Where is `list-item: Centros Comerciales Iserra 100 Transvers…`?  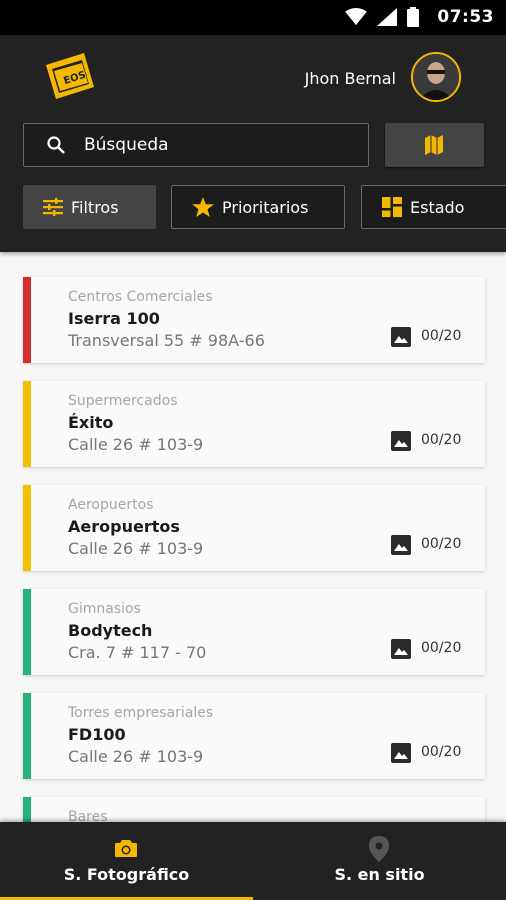
list-item: Centros Comerciales Iserra 100 Transvers… is located at coordinates (254, 320).